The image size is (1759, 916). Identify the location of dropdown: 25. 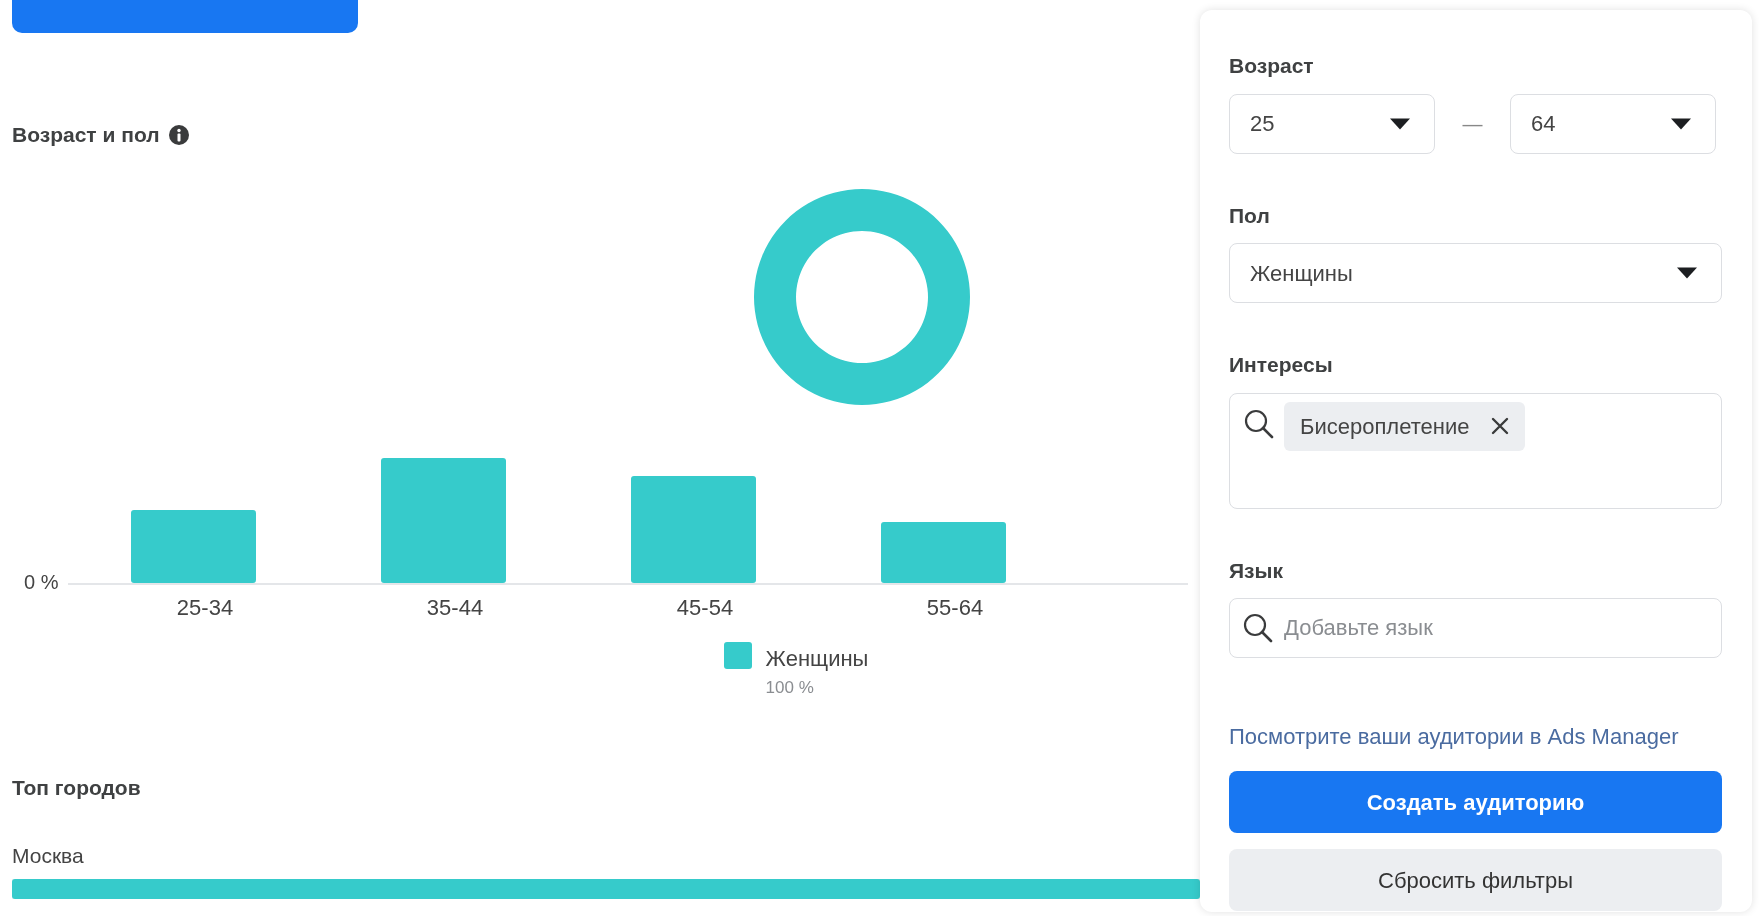
(1332, 123).